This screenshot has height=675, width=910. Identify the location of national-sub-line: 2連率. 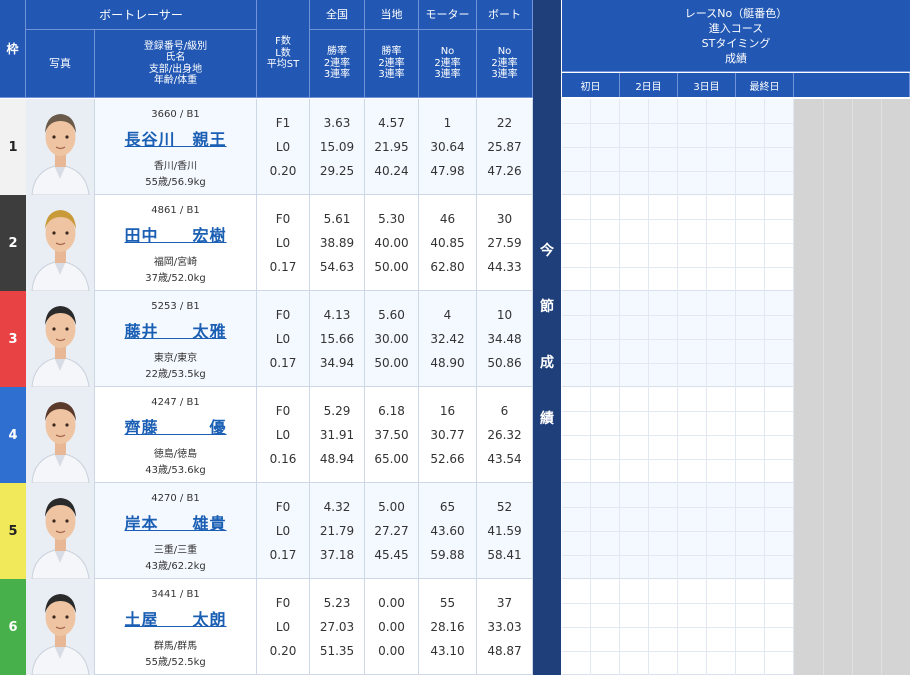
(337, 63).